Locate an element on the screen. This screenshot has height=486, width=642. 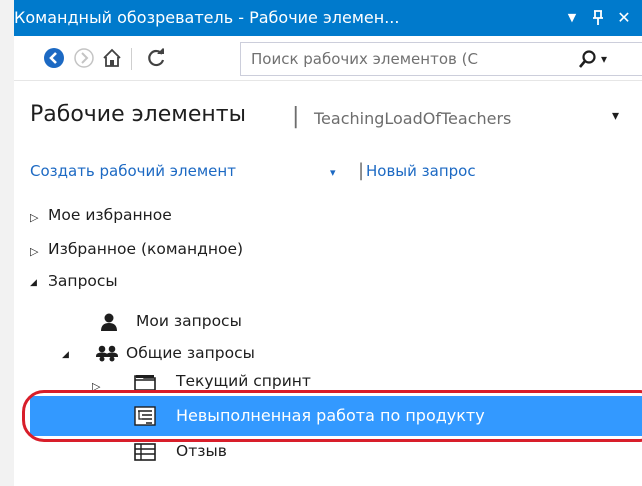
tree-node-label: Запросы is located at coordinates (83, 281).